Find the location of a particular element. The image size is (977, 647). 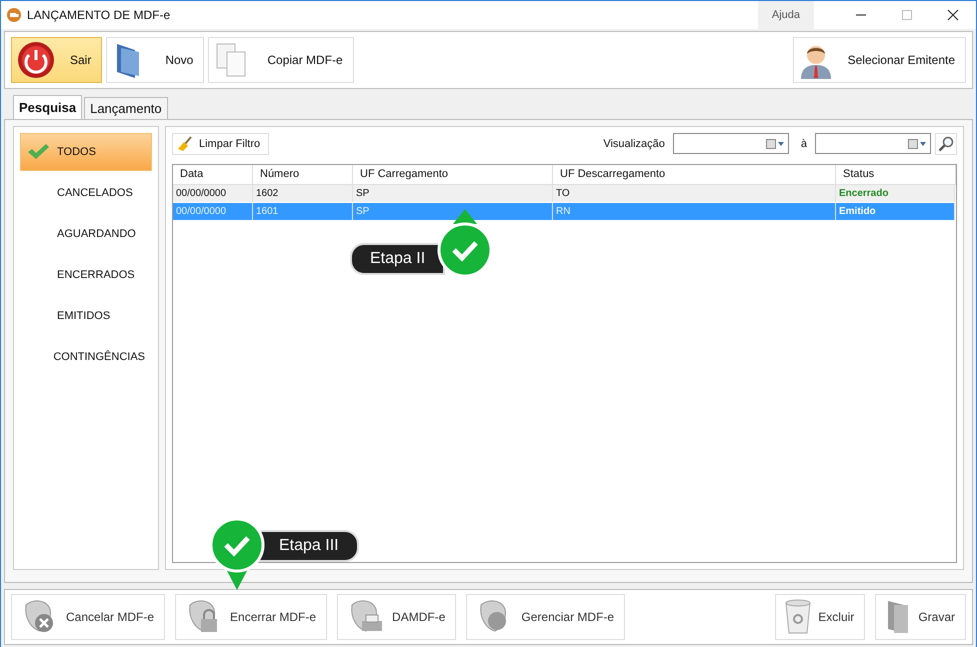

filter-item: ENCERRADOS is located at coordinates (86, 275).